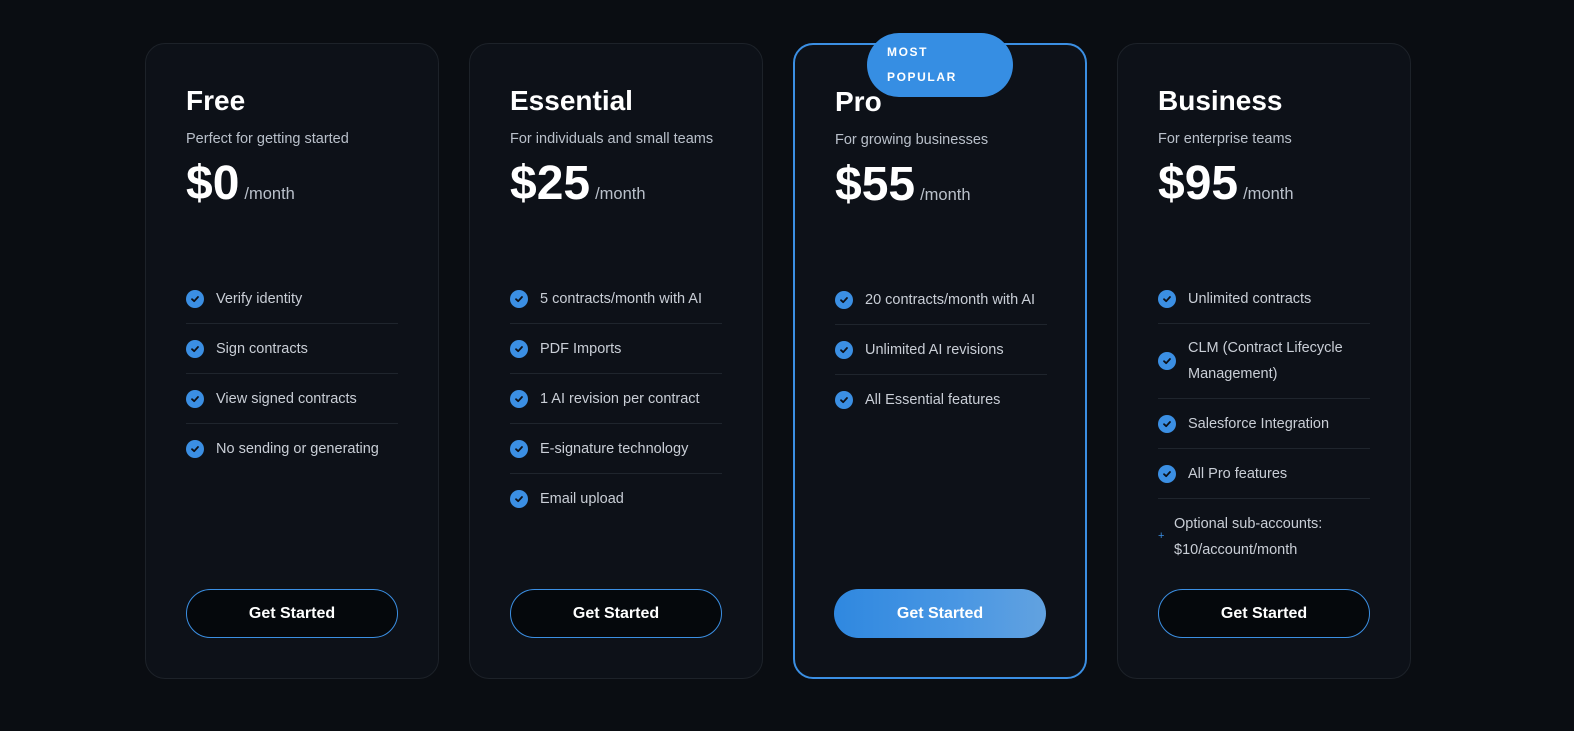 This screenshot has width=1574, height=731. What do you see at coordinates (1238, 473) in the screenshot?
I see `feature-text: All Pro features` at bounding box center [1238, 473].